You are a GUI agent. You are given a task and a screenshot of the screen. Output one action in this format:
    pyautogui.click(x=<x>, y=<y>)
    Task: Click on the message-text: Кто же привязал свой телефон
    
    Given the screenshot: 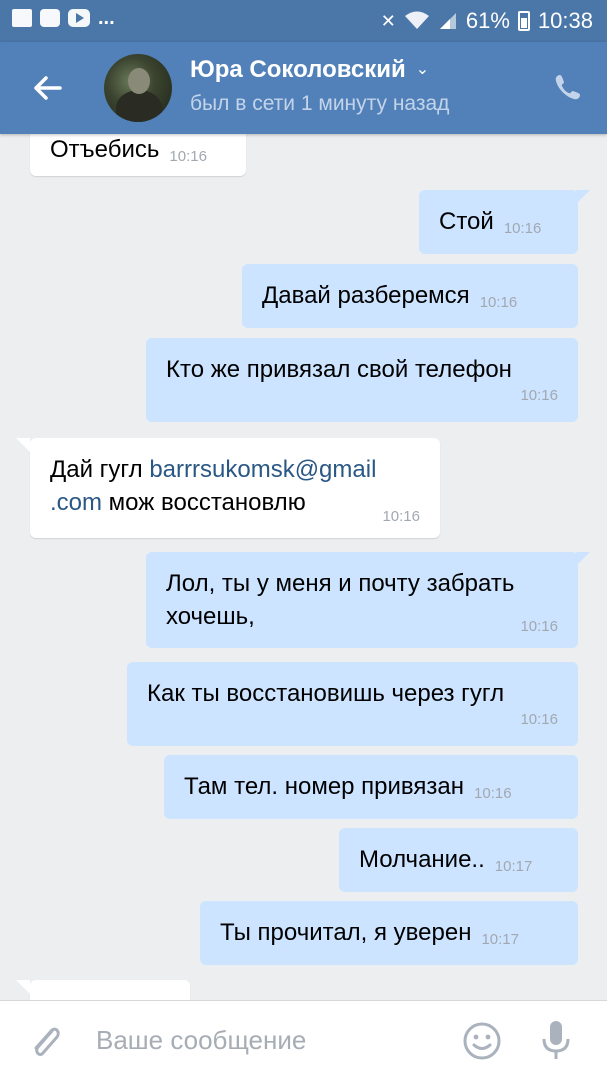 What is the action you would take?
    pyautogui.click(x=339, y=369)
    